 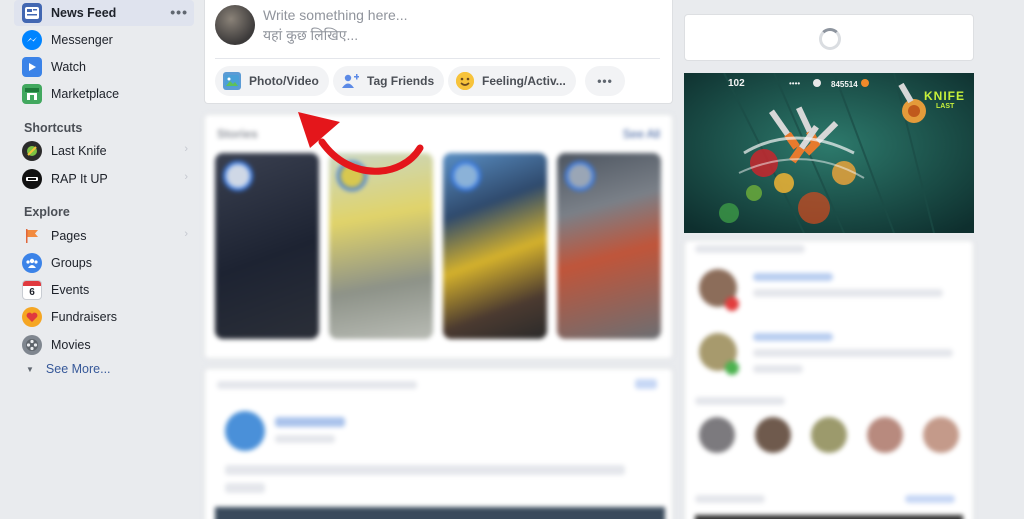 I want to click on explore-heading: Explore, so click(x=47, y=212).